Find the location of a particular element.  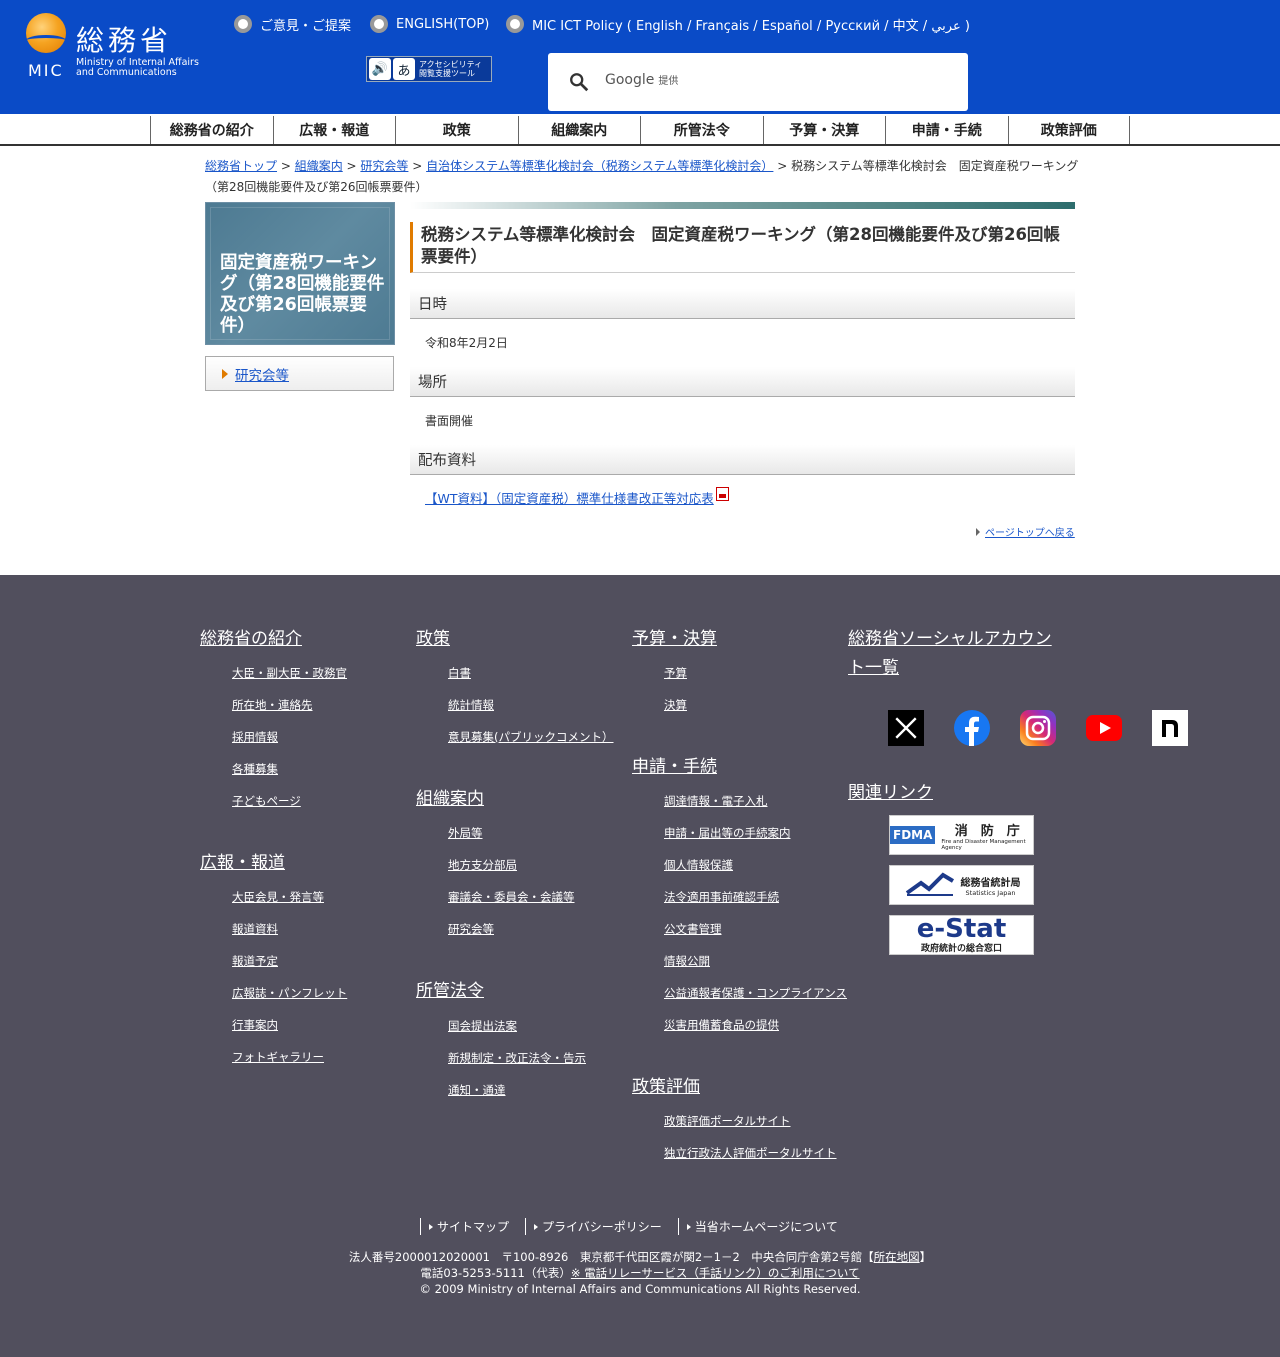

breadcrumb-research: 研究会等 is located at coordinates (384, 166).